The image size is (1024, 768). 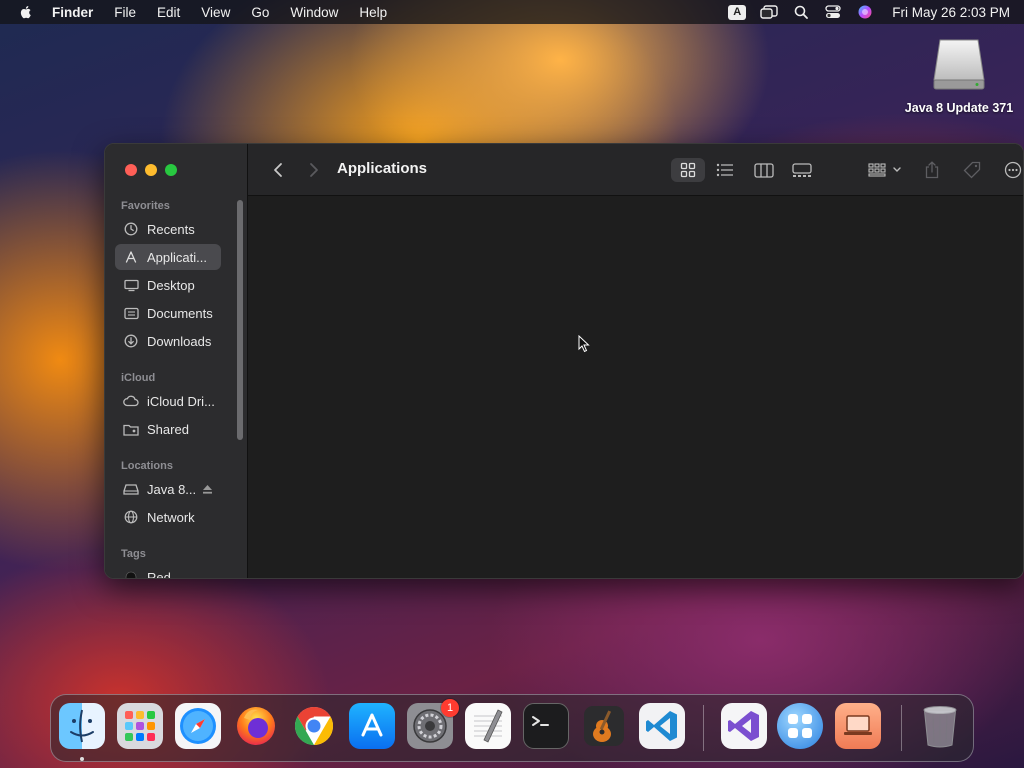 What do you see at coordinates (737, 12) in the screenshot?
I see `input-source-icon: A` at bounding box center [737, 12].